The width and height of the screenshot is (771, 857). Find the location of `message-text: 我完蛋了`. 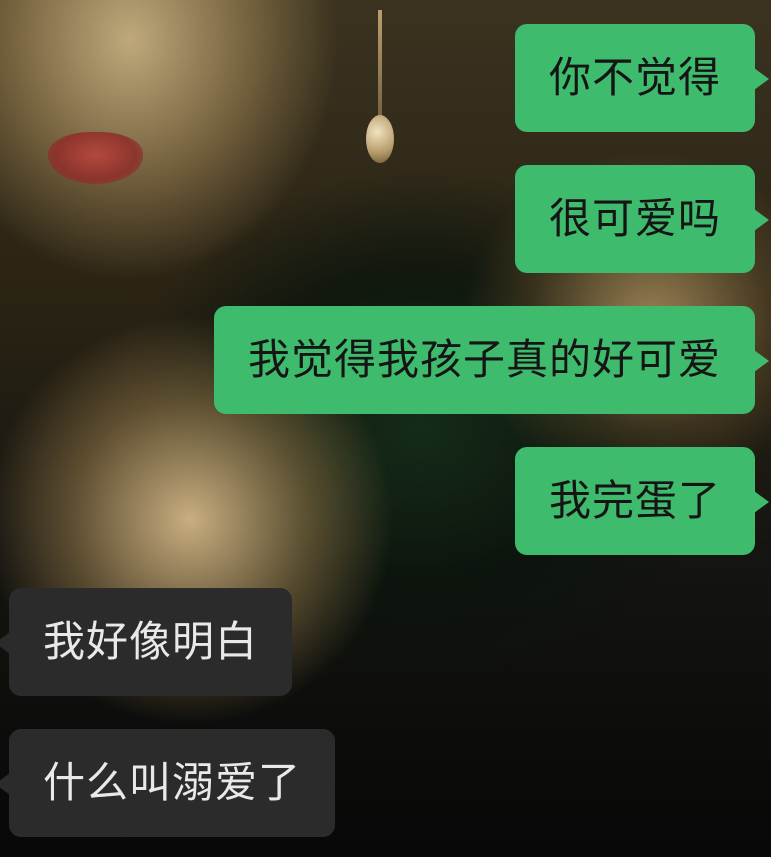

message-text: 我完蛋了 is located at coordinates (634, 500).